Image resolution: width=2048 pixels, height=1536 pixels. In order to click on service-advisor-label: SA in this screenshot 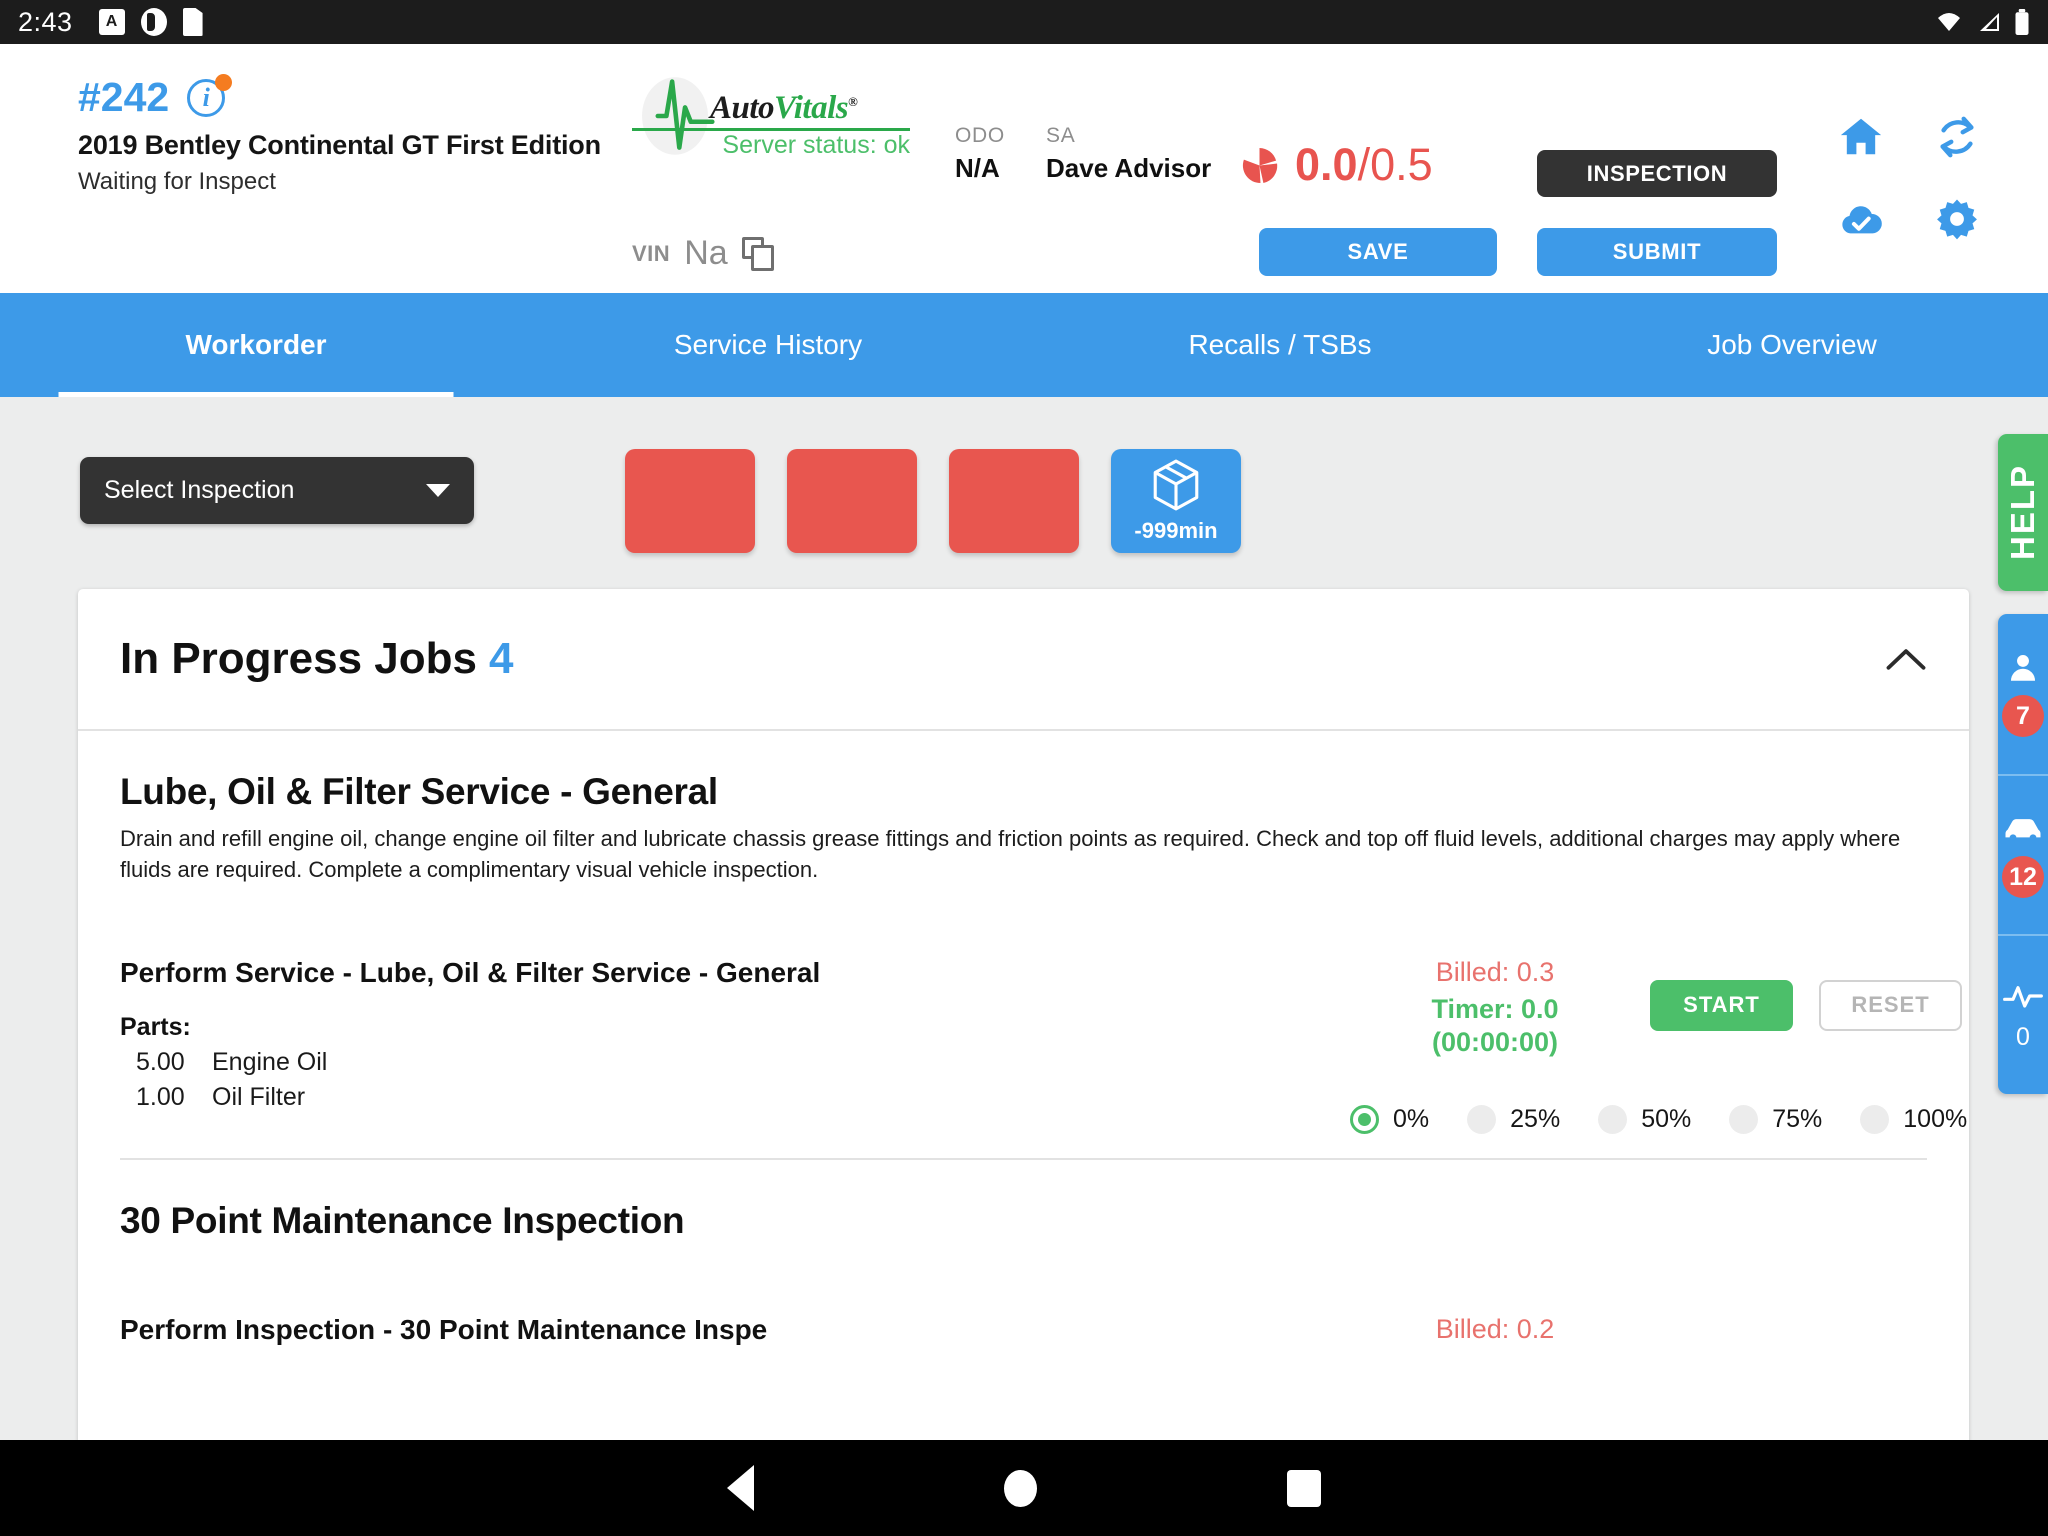, I will do `click(1061, 135)`.